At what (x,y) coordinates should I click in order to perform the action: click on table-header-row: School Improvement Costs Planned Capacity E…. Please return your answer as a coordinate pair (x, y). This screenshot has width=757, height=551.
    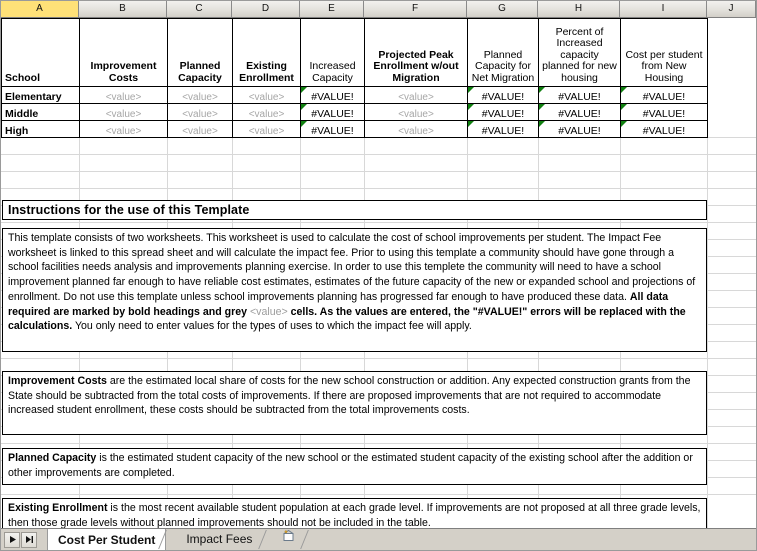
    Looking at the image, I should click on (354, 52).